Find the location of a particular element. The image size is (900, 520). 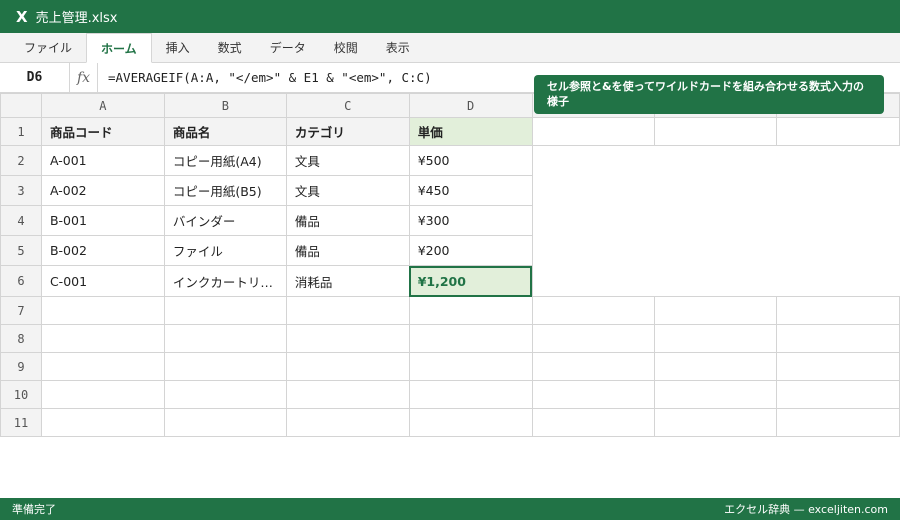

cell-d10 is located at coordinates (470, 394).